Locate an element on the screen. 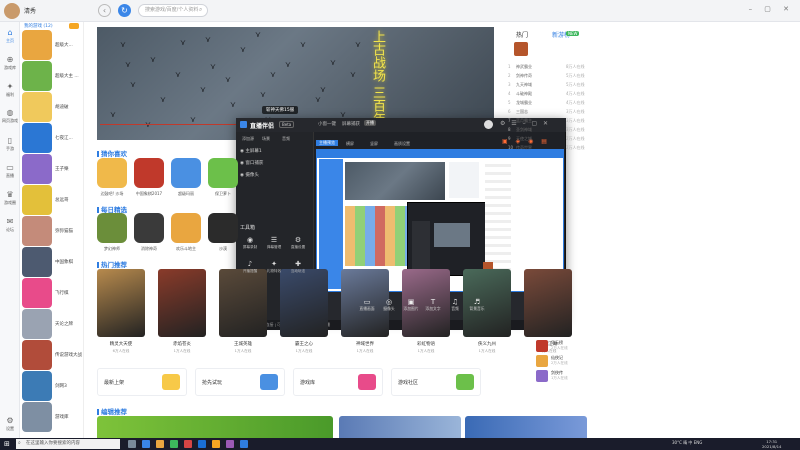  game-list-item: 天论之牌 is located at coordinates (53, 325).